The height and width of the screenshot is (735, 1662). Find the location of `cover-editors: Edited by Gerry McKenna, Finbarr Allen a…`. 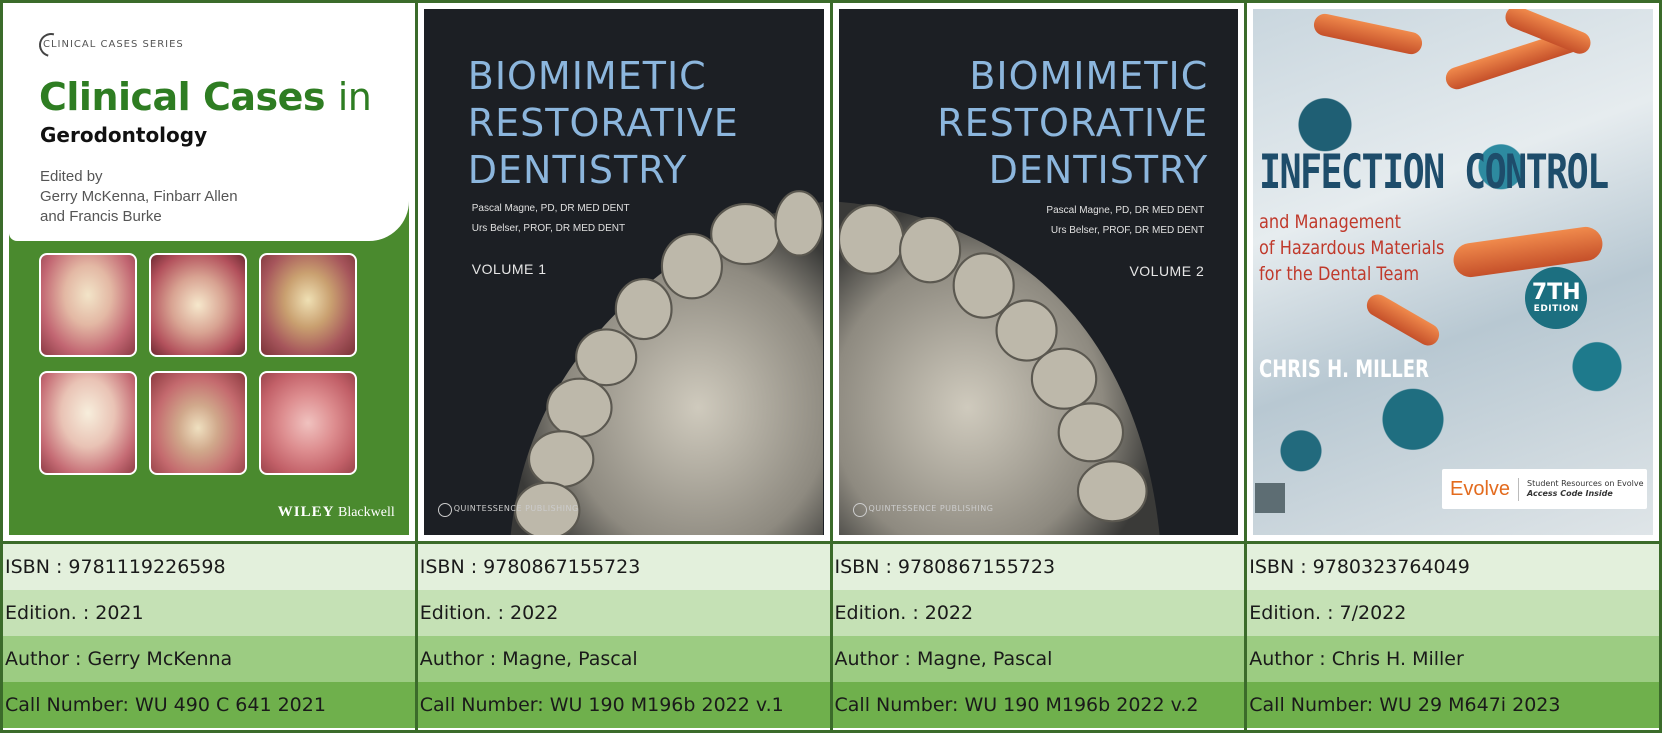

cover-editors: Edited by Gerry McKenna, Finbarr Allen a… is located at coordinates (139, 196).